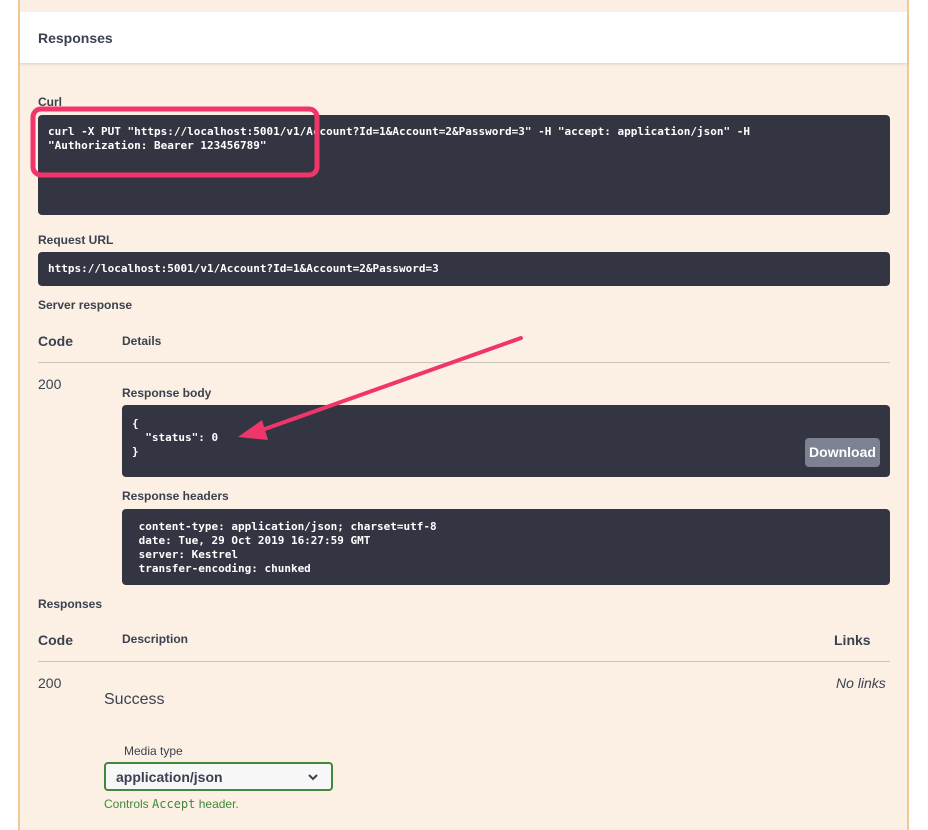 Image resolution: width=928 pixels, height=830 pixels. What do you see at coordinates (50, 102) in the screenshot?
I see `curl-label: Curl` at bounding box center [50, 102].